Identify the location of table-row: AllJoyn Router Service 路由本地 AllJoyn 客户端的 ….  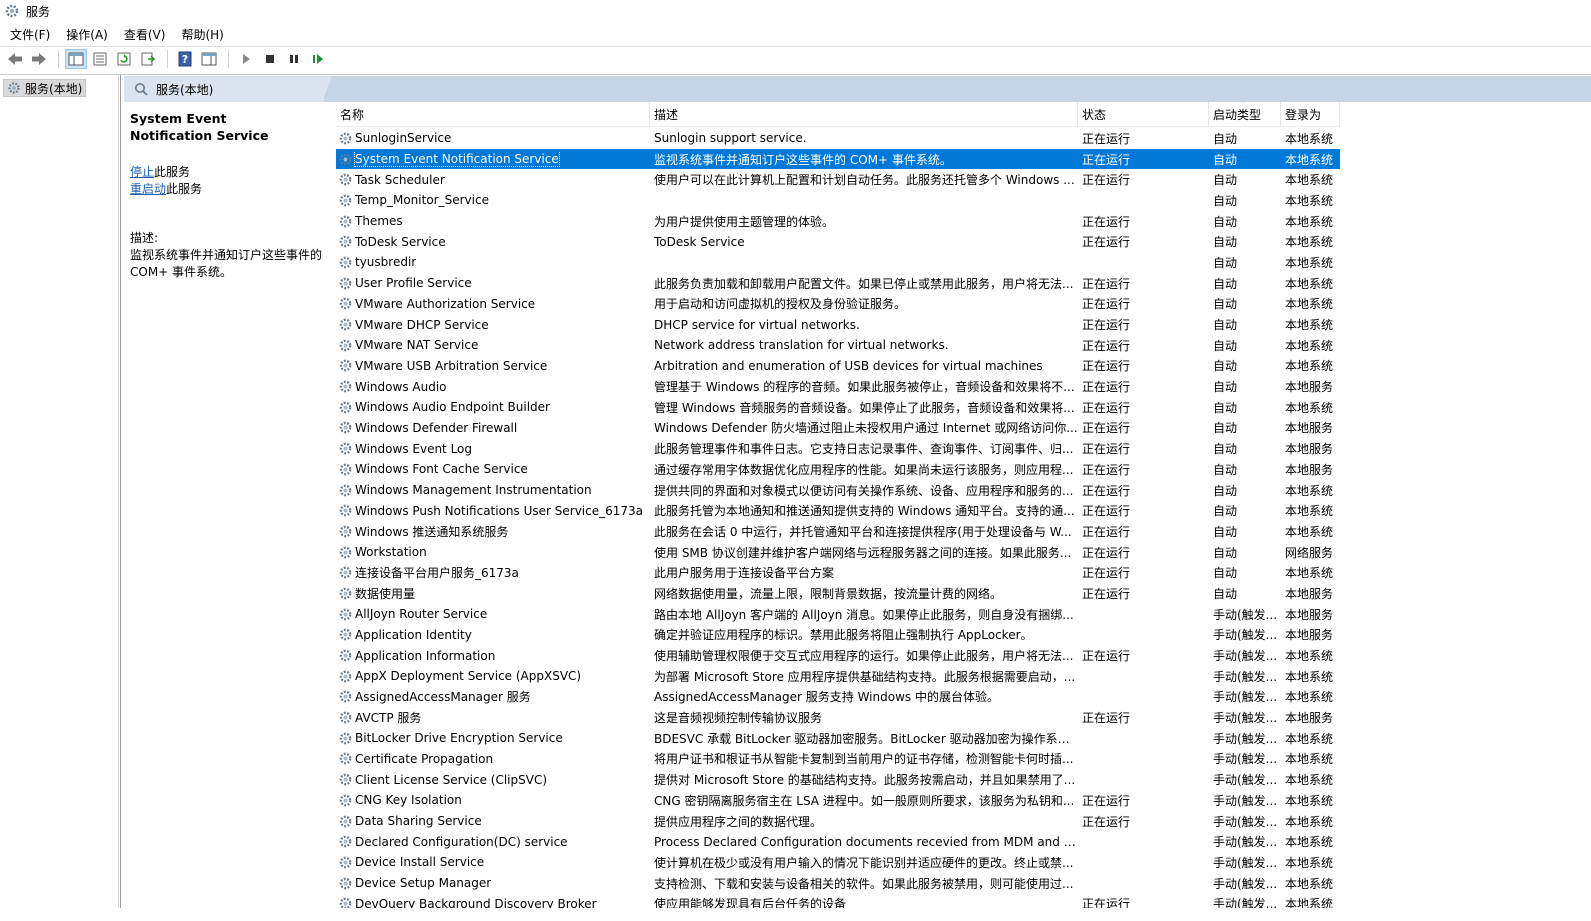
(838, 614).